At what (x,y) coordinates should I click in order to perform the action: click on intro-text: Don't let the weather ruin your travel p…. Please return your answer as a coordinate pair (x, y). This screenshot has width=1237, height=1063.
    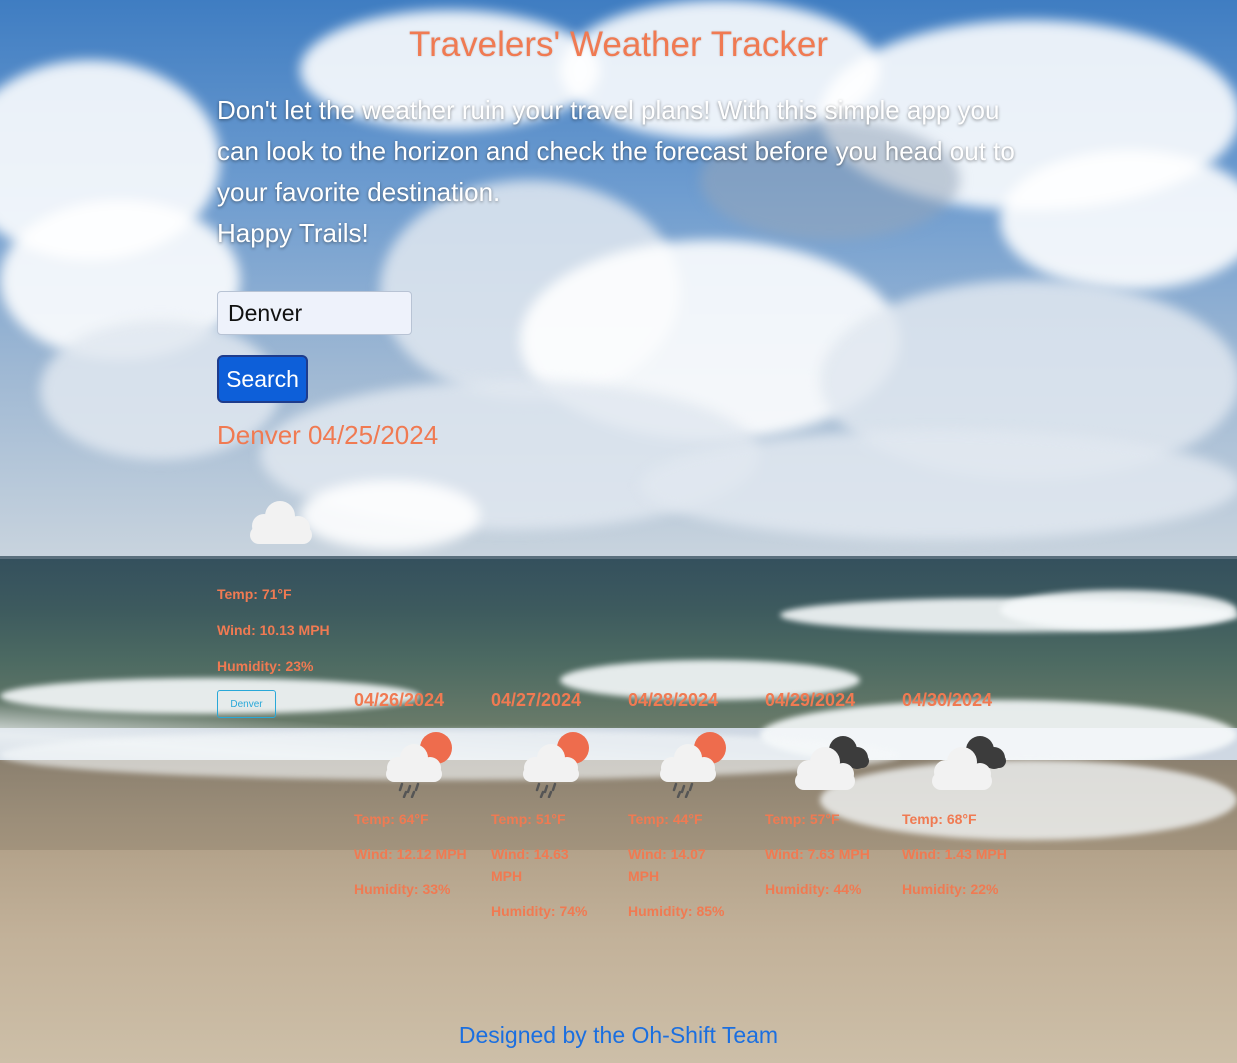
    Looking at the image, I should click on (617, 172).